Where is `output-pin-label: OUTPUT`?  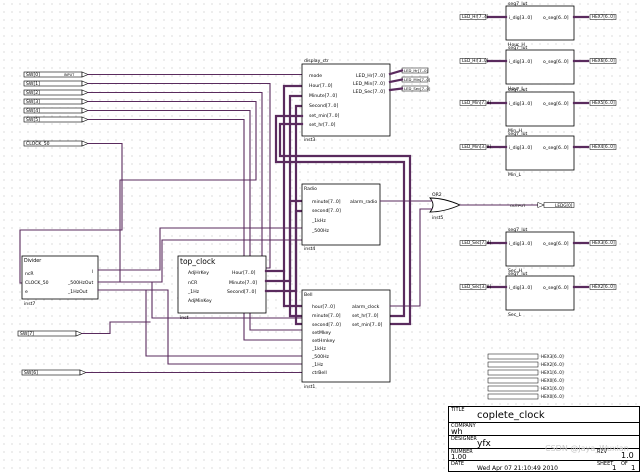
output-pin-label: OUTPUT is located at coordinates (518, 205).